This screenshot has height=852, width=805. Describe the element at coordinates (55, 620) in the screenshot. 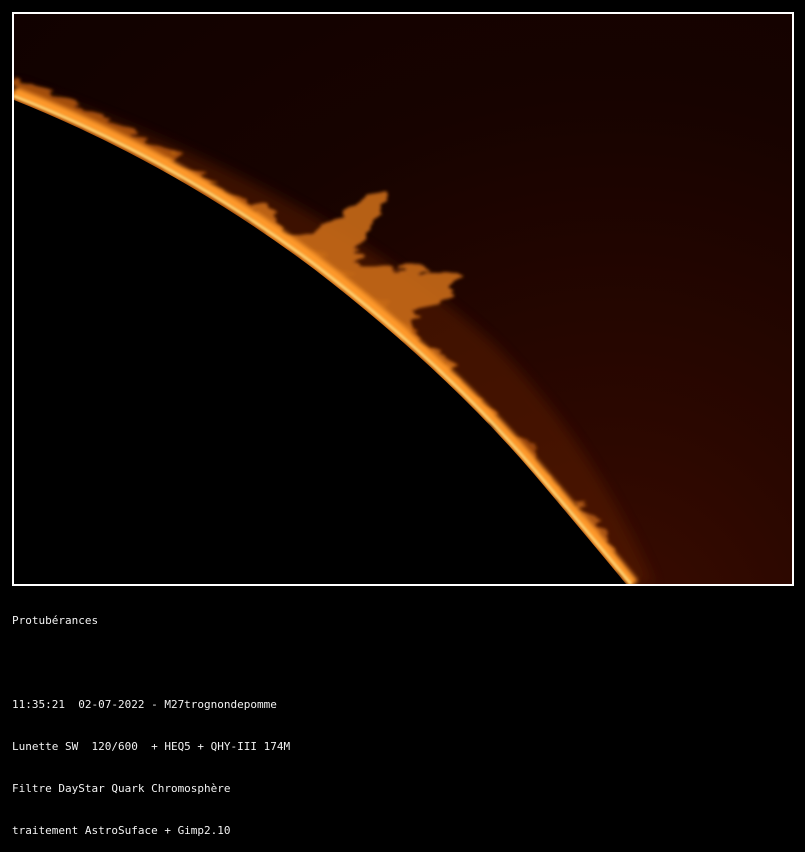

I see `caption-title: Protubérances` at that location.